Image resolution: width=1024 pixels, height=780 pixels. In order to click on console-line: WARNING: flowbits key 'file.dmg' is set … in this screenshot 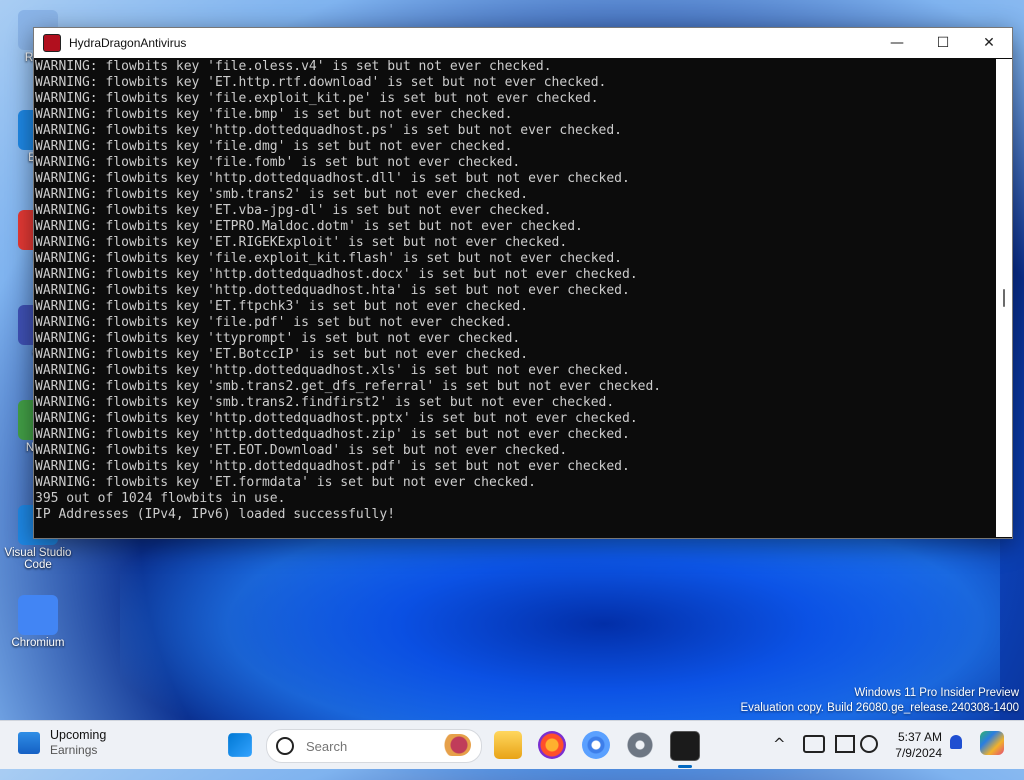, I will do `click(274, 146)`.